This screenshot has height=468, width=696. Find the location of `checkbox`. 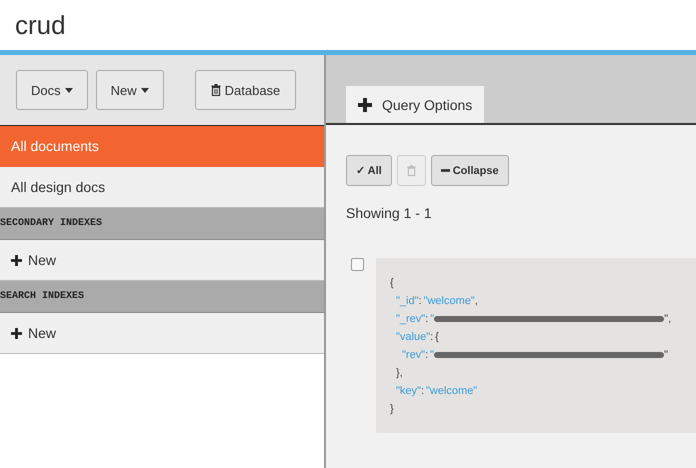

checkbox is located at coordinates (357, 264).